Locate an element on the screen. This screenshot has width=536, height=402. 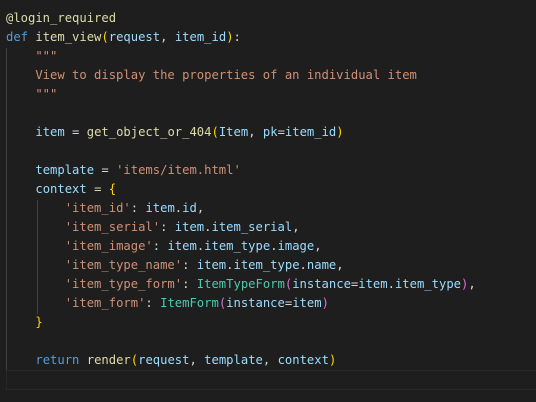
code-line: 'item_type_name': item.item_type.name, is located at coordinates (175, 265).